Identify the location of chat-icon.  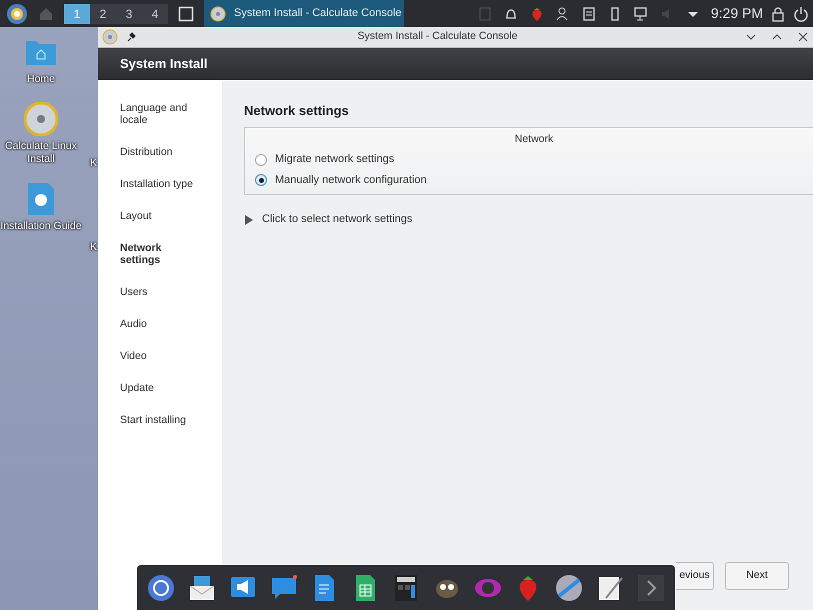
(284, 588).